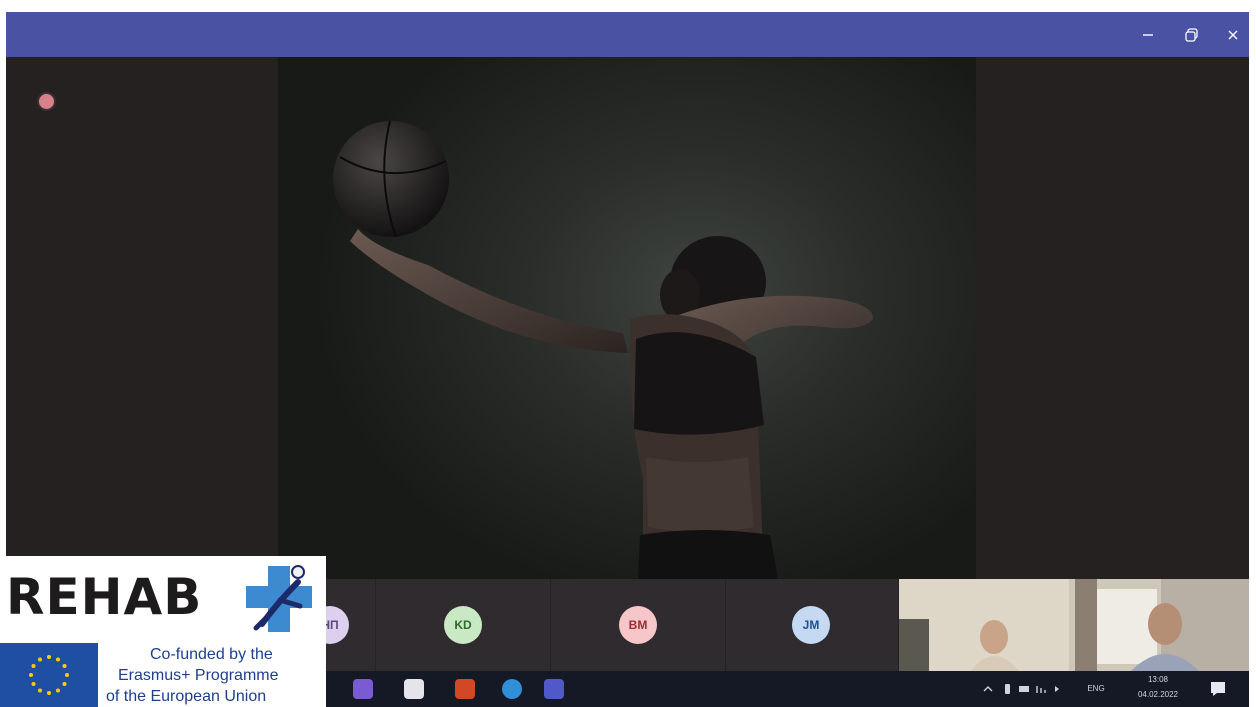  I want to click on edge-browser-icon, so click(512, 689).